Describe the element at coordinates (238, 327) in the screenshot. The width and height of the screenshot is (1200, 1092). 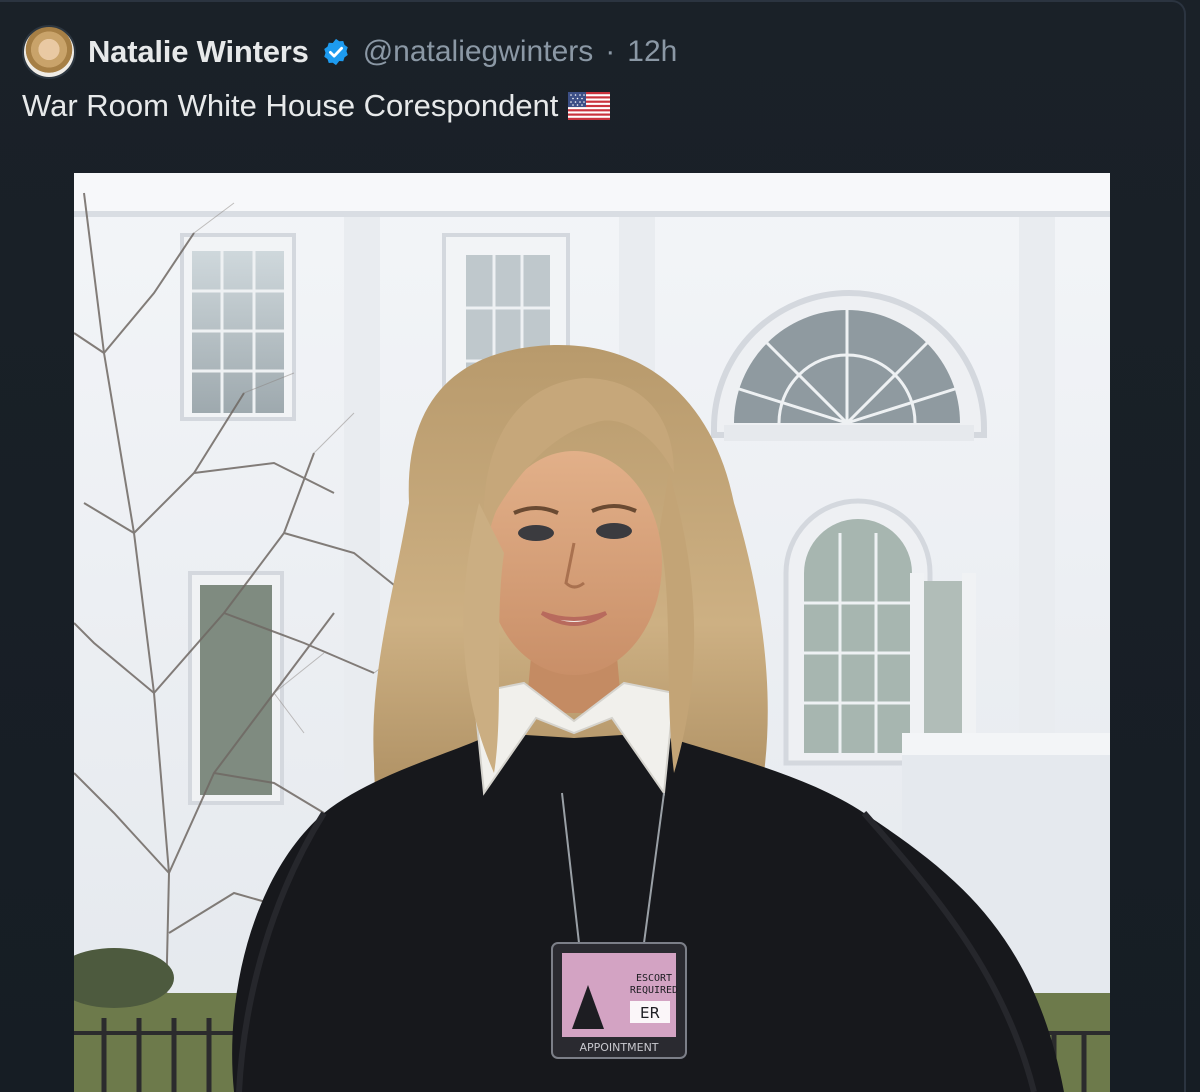
I see `window-left-upper` at that location.